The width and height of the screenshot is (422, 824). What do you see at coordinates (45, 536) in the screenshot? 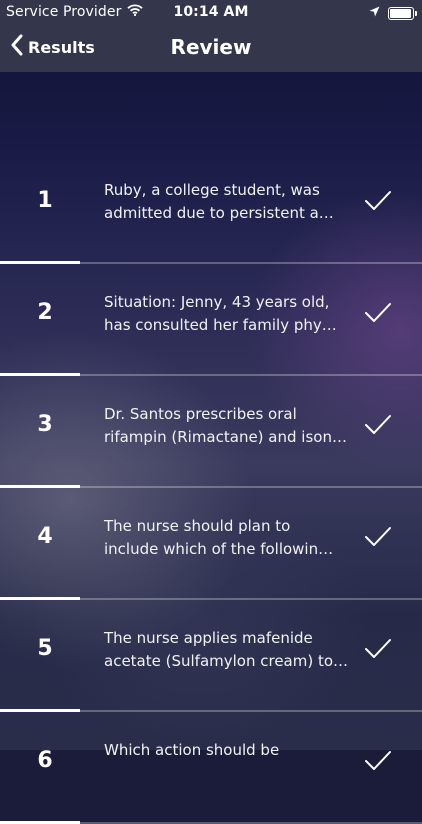
I see `question-number: 4` at bounding box center [45, 536].